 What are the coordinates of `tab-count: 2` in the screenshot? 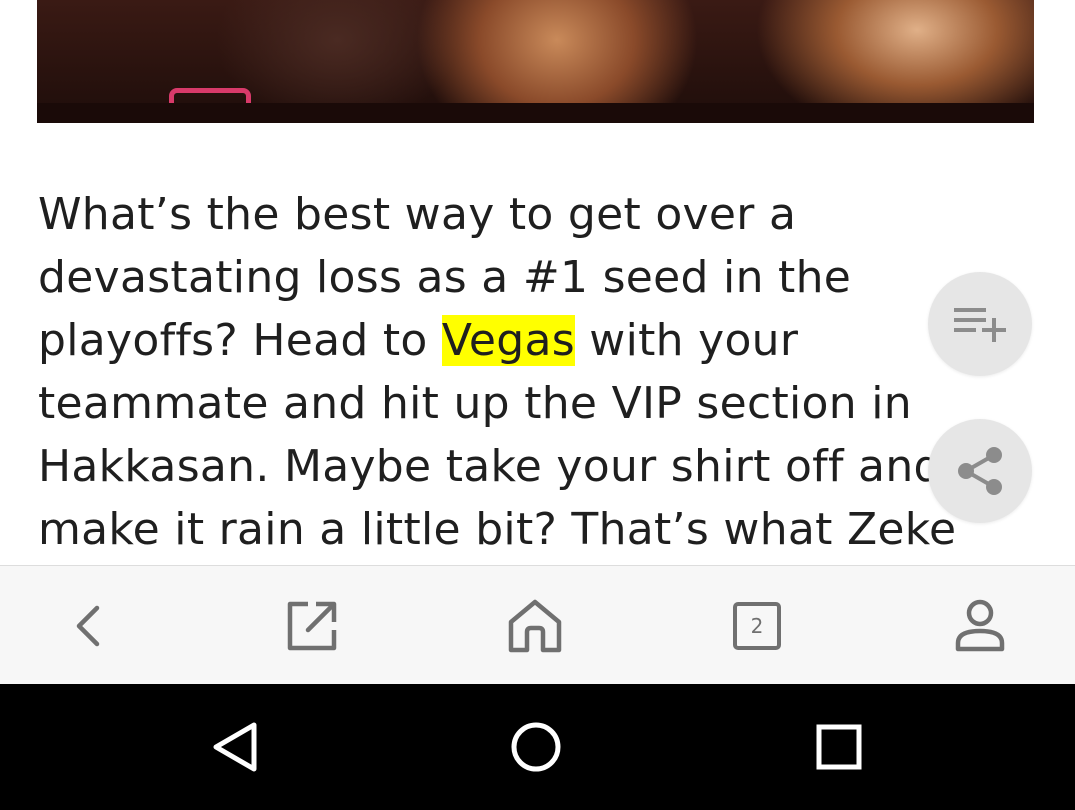 It's located at (757, 625).